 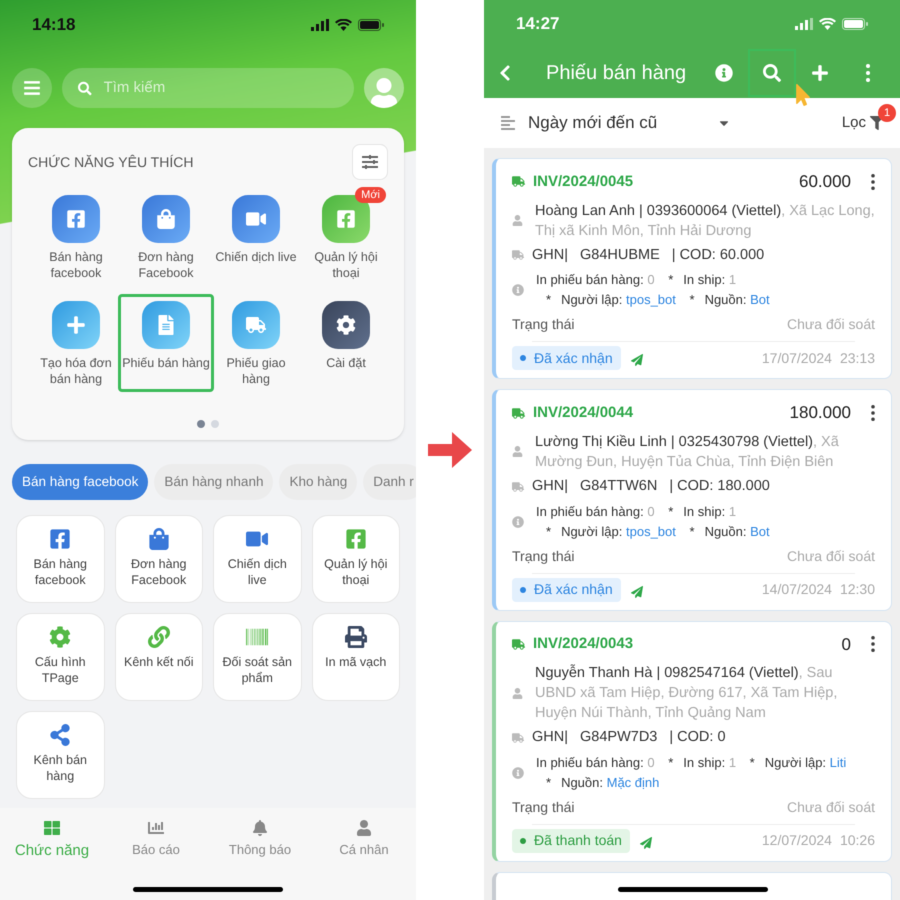 I want to click on function-label: Quản lý hội thoại, so click(x=355, y=572).